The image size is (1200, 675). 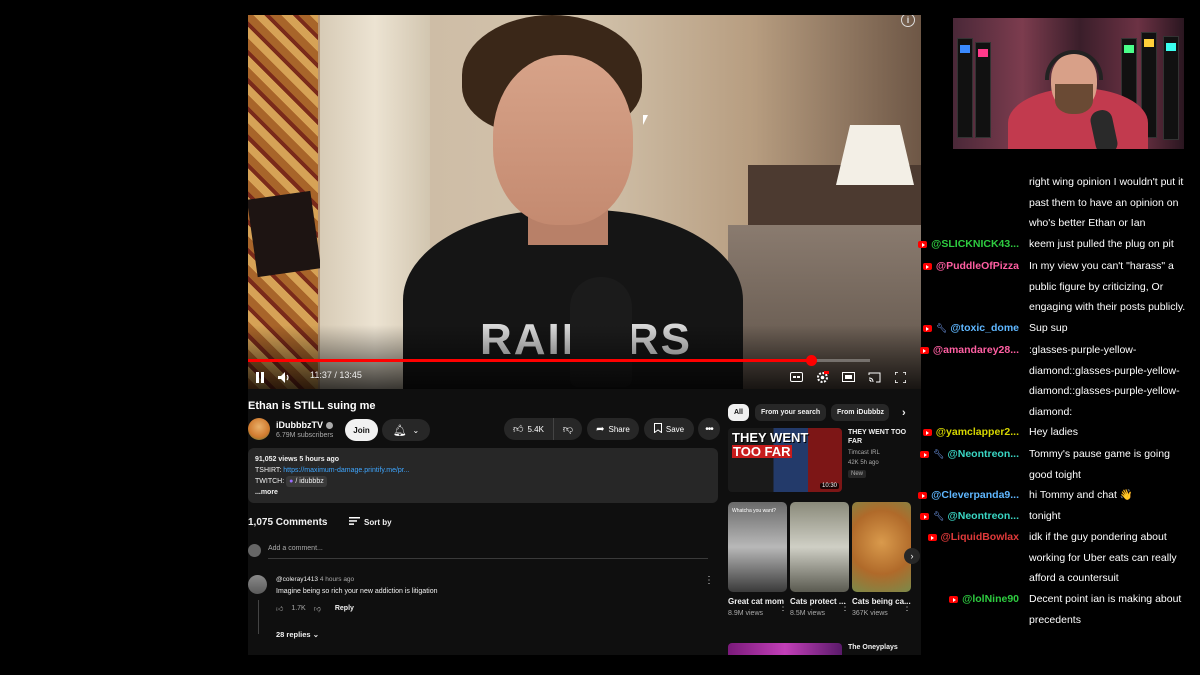 What do you see at coordinates (1055, 495) in the screenshot?
I see `chat-message: @Cleverpanda9... hi Tommy and chat 👋` at bounding box center [1055, 495].